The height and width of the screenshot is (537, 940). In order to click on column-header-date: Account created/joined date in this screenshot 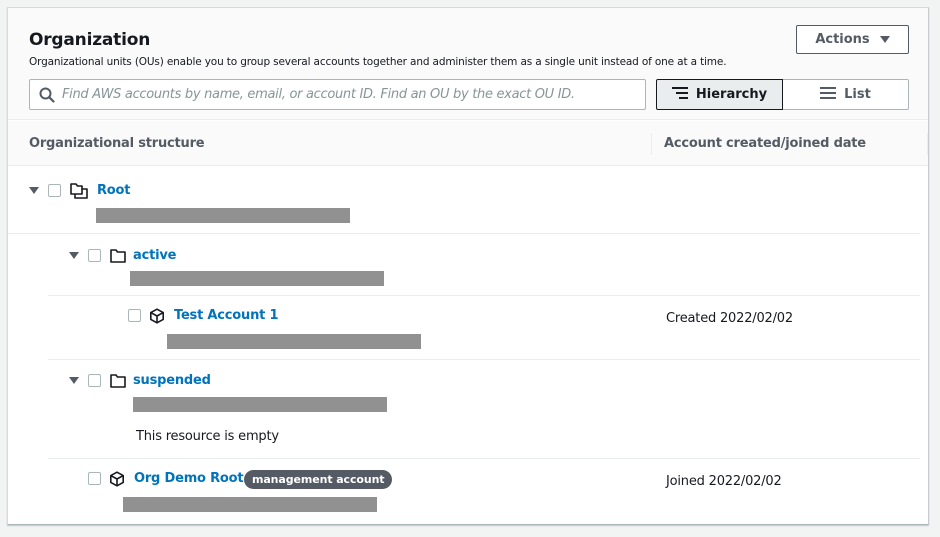, I will do `click(765, 143)`.